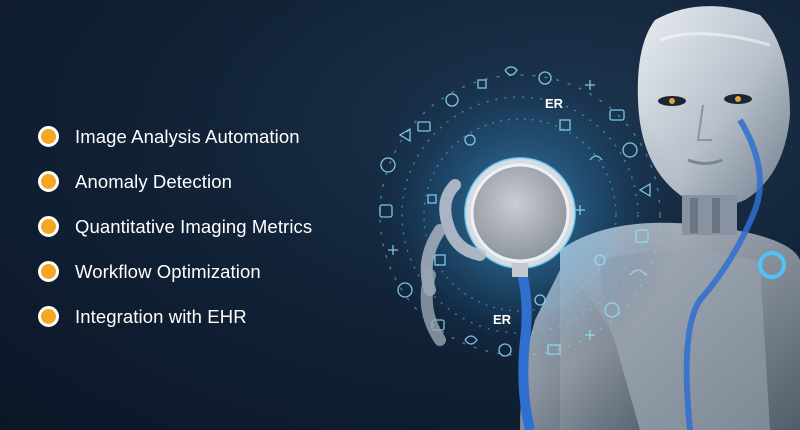 The image size is (800, 430). I want to click on feature-item: Anomaly Detection, so click(175, 181).